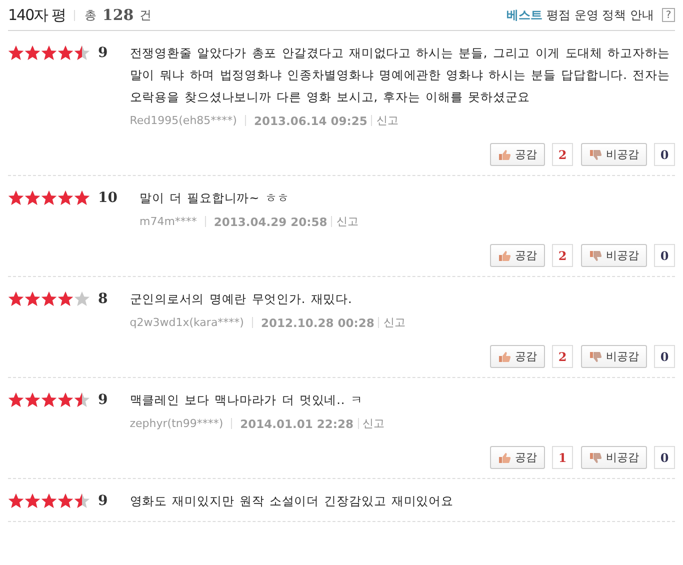  What do you see at coordinates (562, 457) in the screenshot?
I see `like-count: 1` at bounding box center [562, 457].